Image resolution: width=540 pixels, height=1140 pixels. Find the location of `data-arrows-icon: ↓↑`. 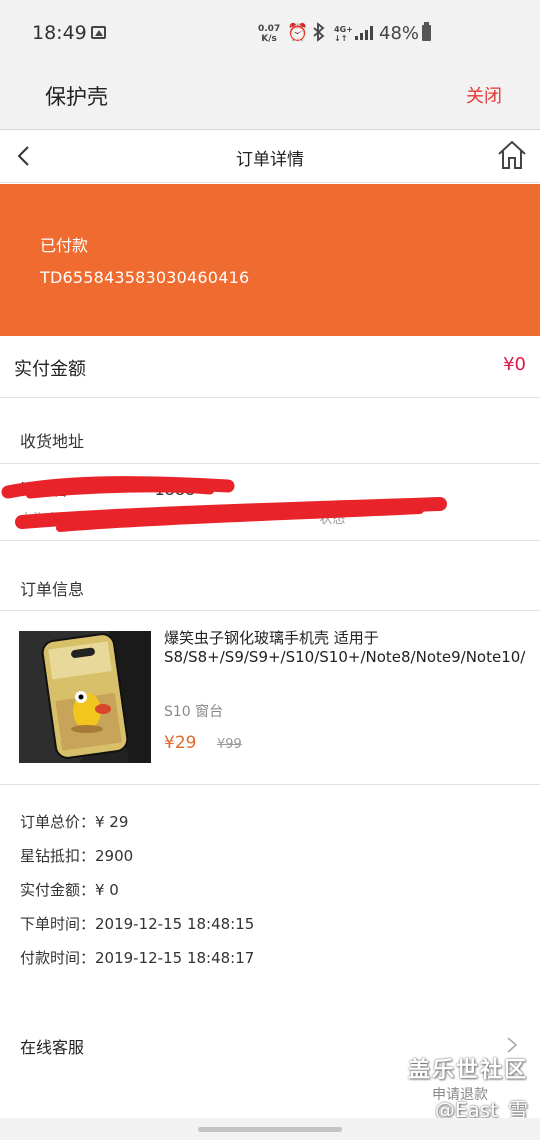

data-arrows-icon: ↓↑ is located at coordinates (341, 38).